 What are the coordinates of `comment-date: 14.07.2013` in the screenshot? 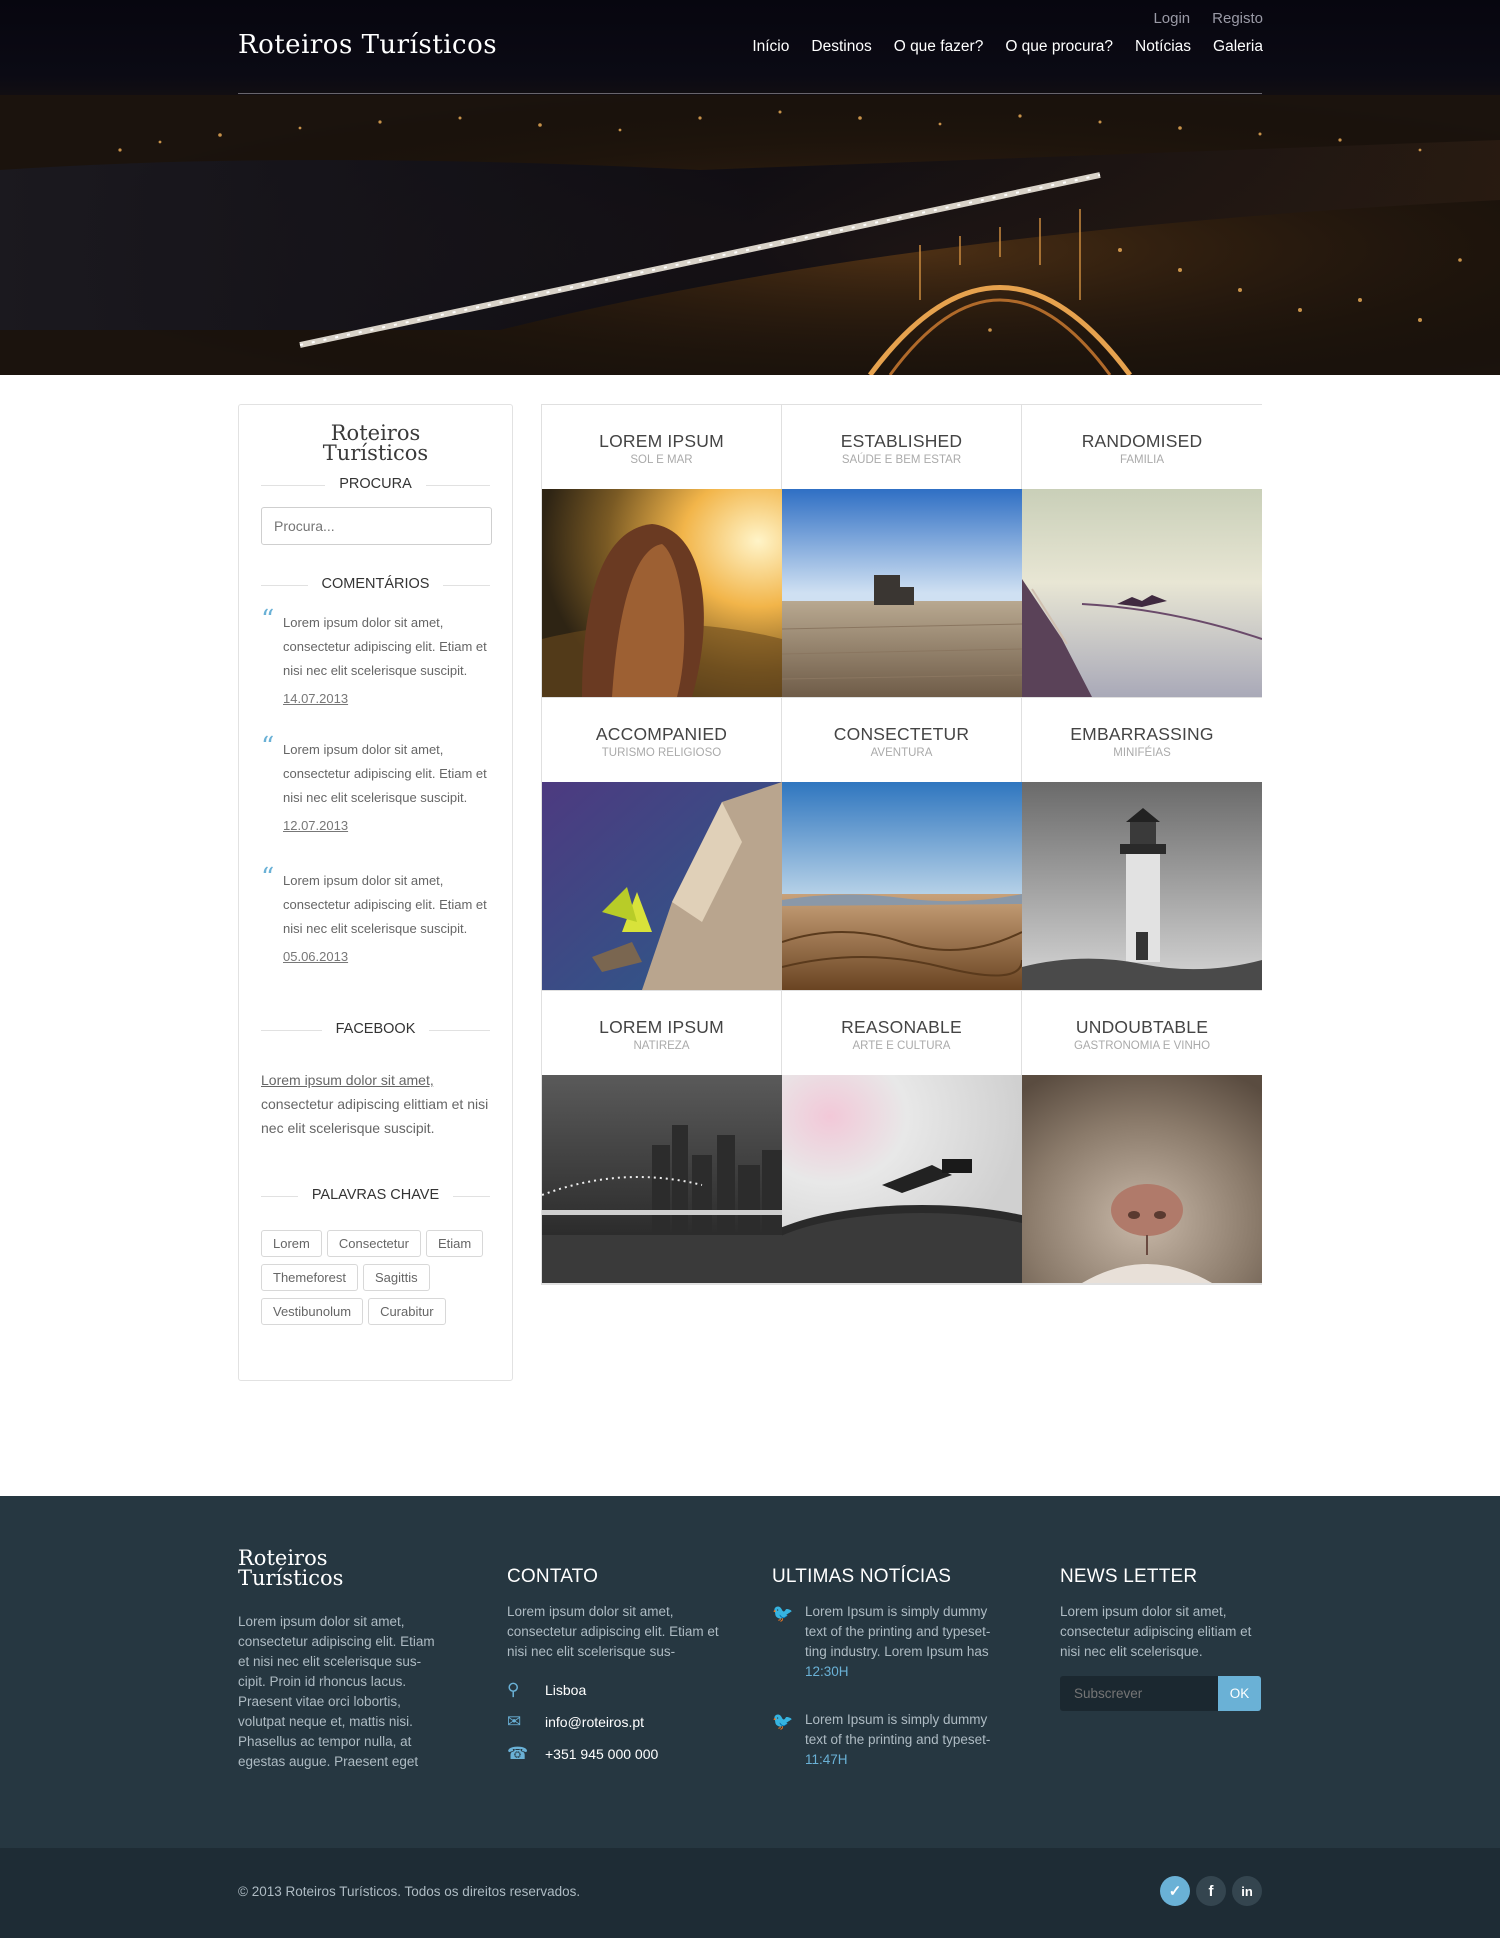 It's located at (315, 698).